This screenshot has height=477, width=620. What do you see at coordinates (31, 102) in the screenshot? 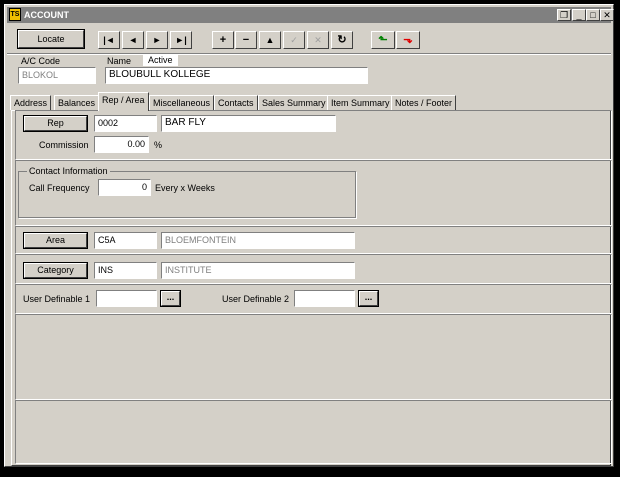
I see `tab-address: Address` at bounding box center [31, 102].